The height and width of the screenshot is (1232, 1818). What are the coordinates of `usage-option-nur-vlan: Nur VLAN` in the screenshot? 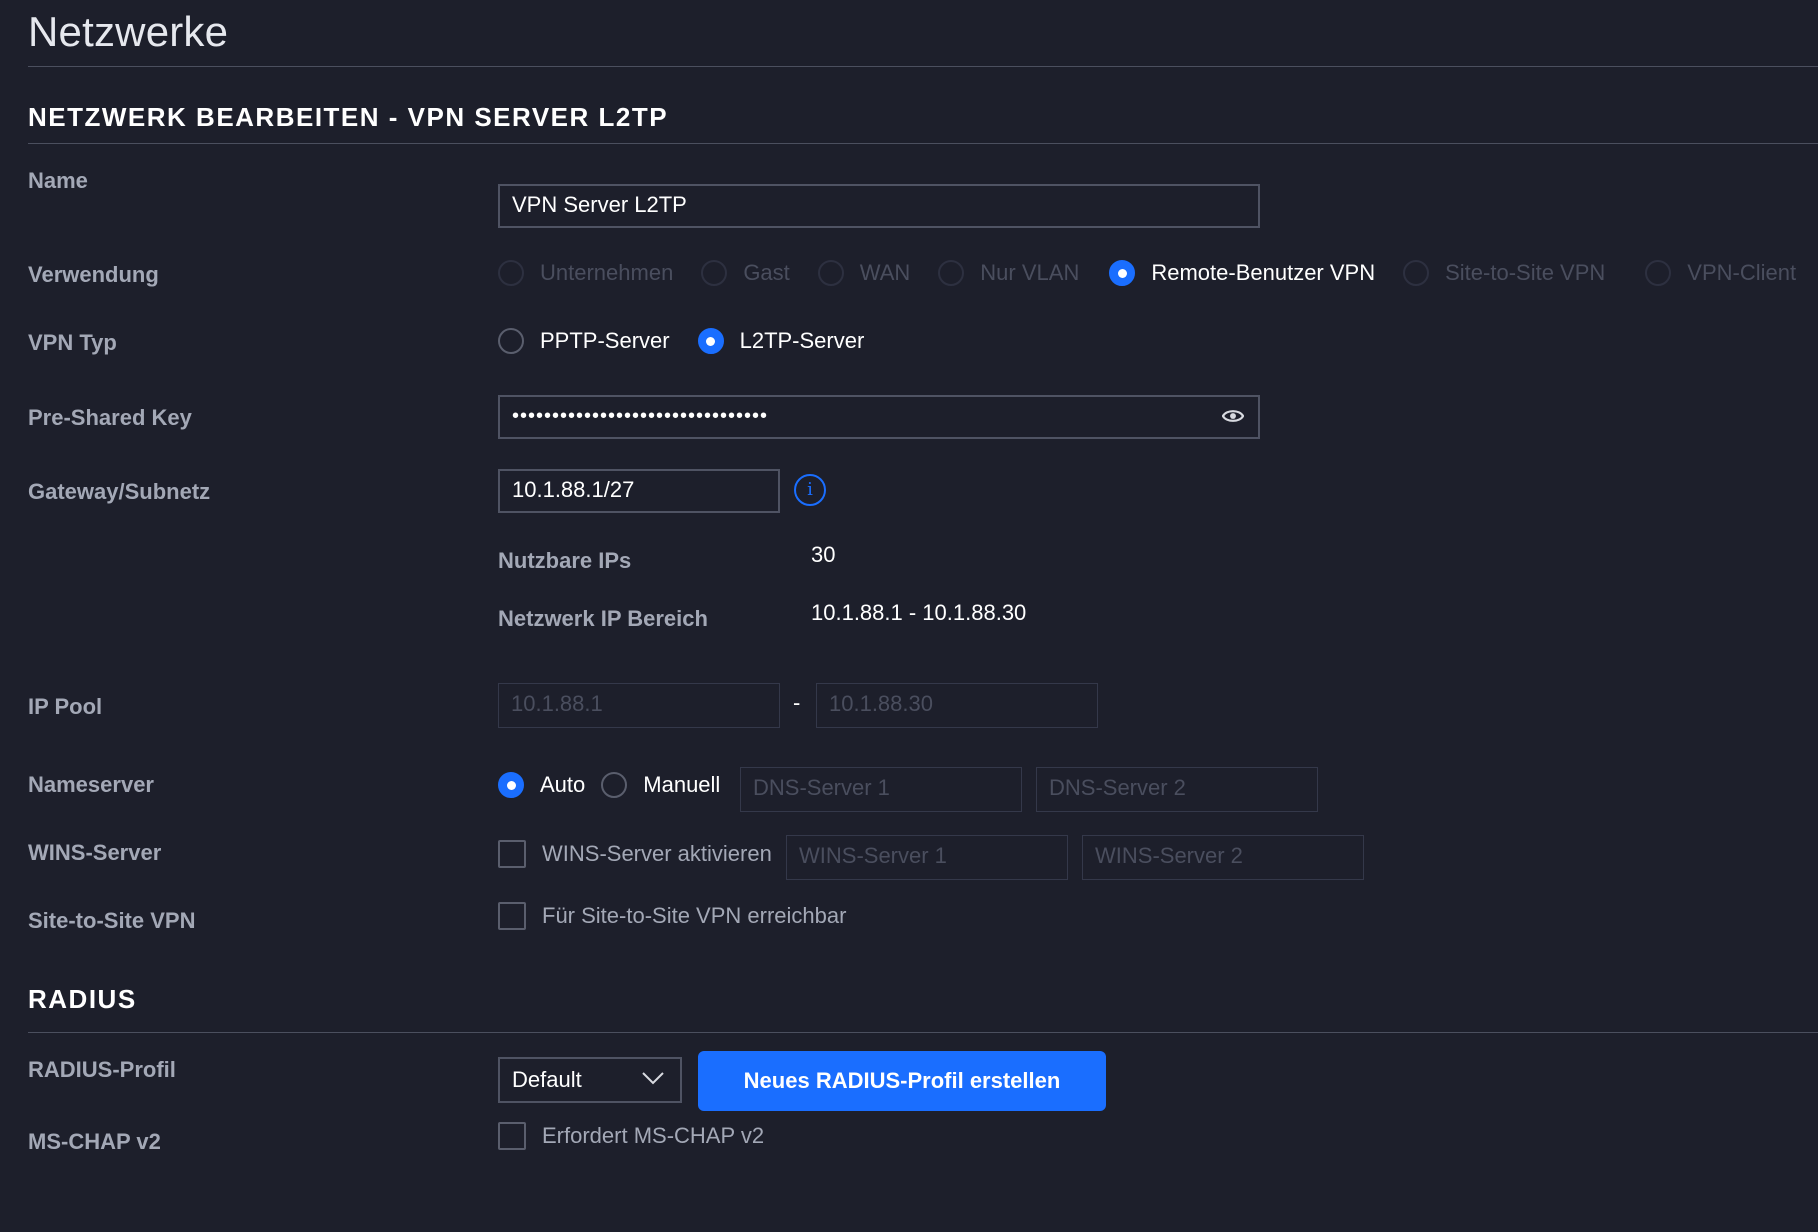 It's located at (1008, 273).